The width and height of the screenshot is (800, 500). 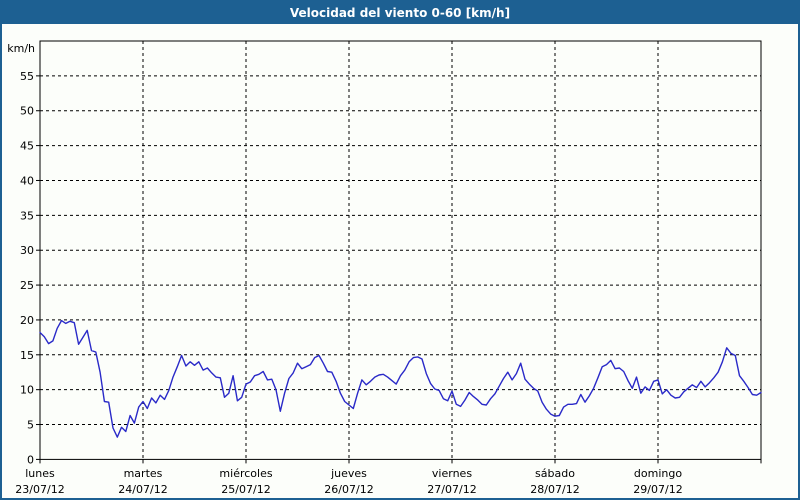 What do you see at coordinates (21, 48) in the screenshot?
I see `y-axis-unit-label: km/h` at bounding box center [21, 48].